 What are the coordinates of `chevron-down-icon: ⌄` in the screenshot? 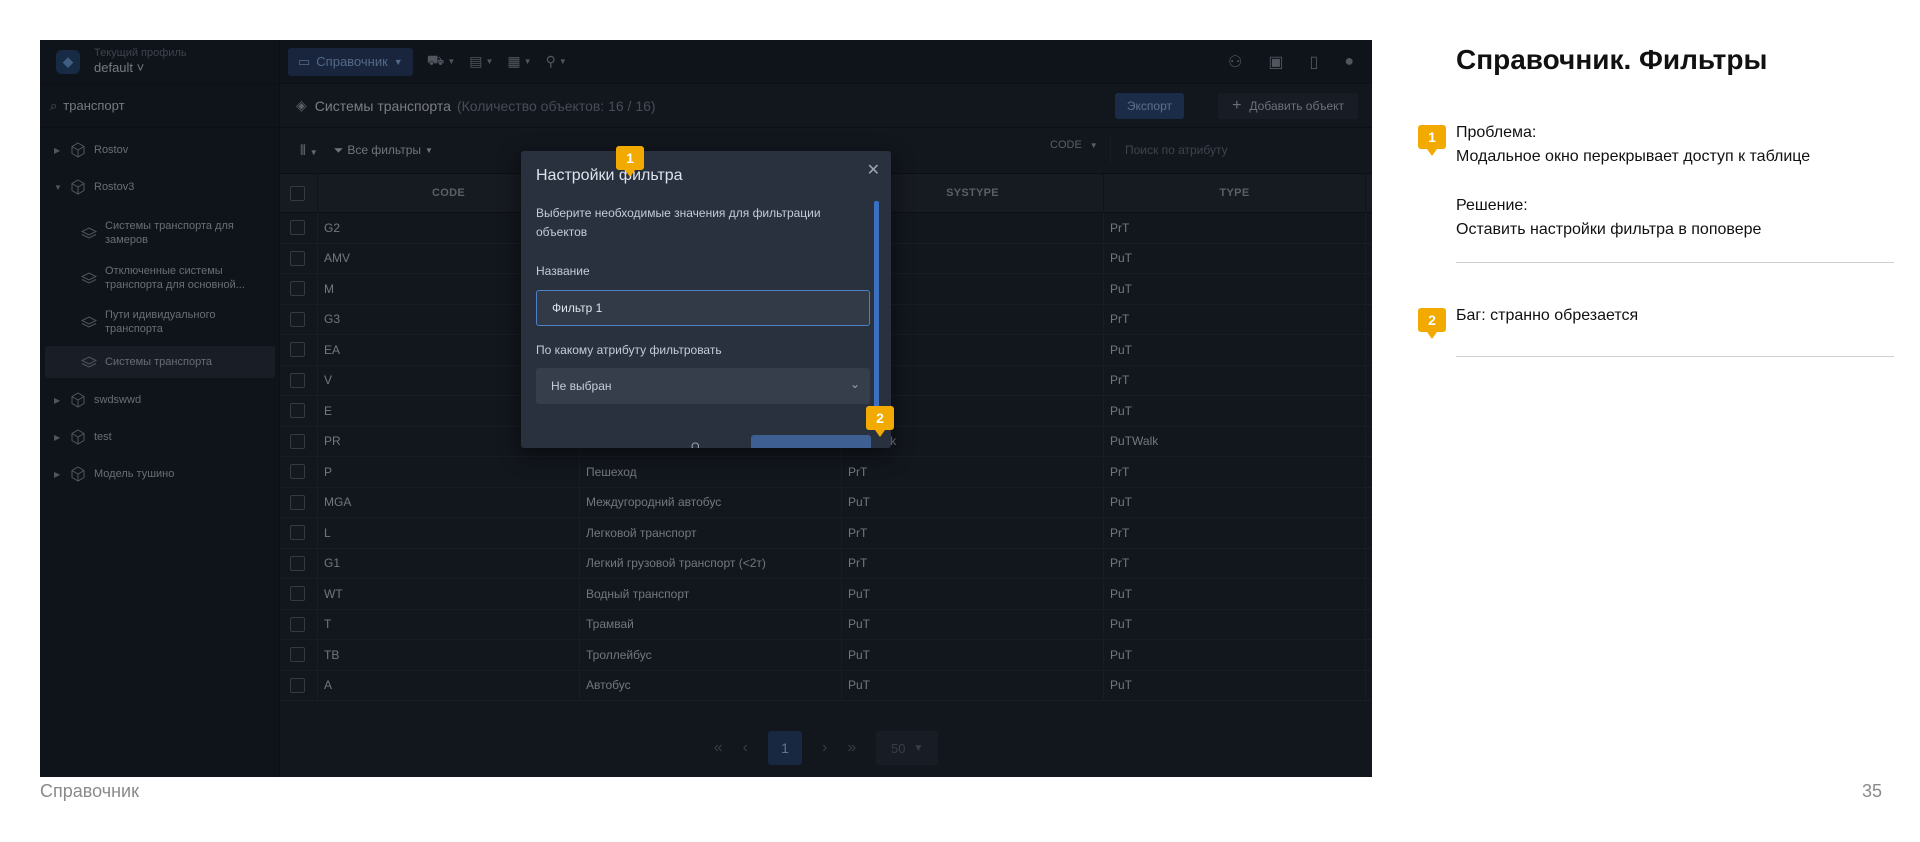 It's located at (854, 384).